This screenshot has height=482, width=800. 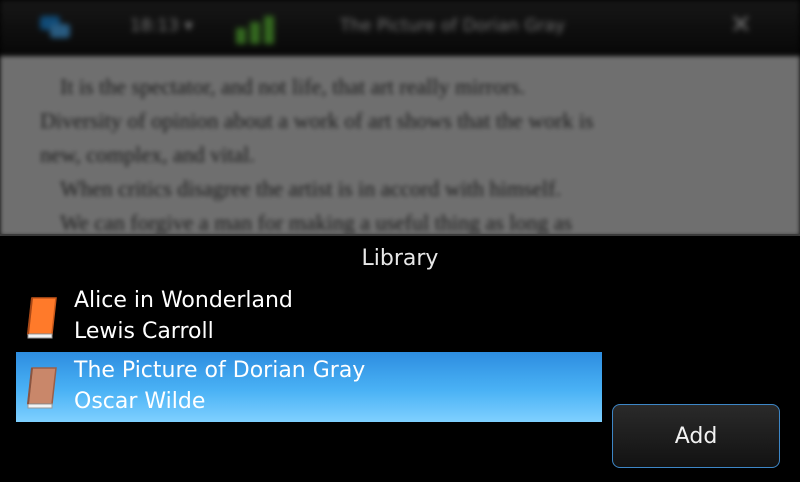 I want to click on book-title: The Picture of Dorian Gray, so click(x=220, y=370).